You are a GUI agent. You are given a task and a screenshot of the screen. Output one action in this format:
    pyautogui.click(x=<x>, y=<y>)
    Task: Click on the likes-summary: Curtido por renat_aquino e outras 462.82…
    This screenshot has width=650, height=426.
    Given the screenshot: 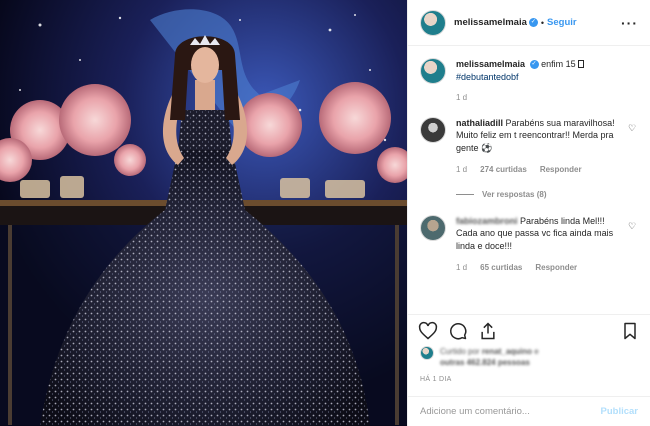 What is the action you would take?
    pyautogui.click(x=529, y=357)
    